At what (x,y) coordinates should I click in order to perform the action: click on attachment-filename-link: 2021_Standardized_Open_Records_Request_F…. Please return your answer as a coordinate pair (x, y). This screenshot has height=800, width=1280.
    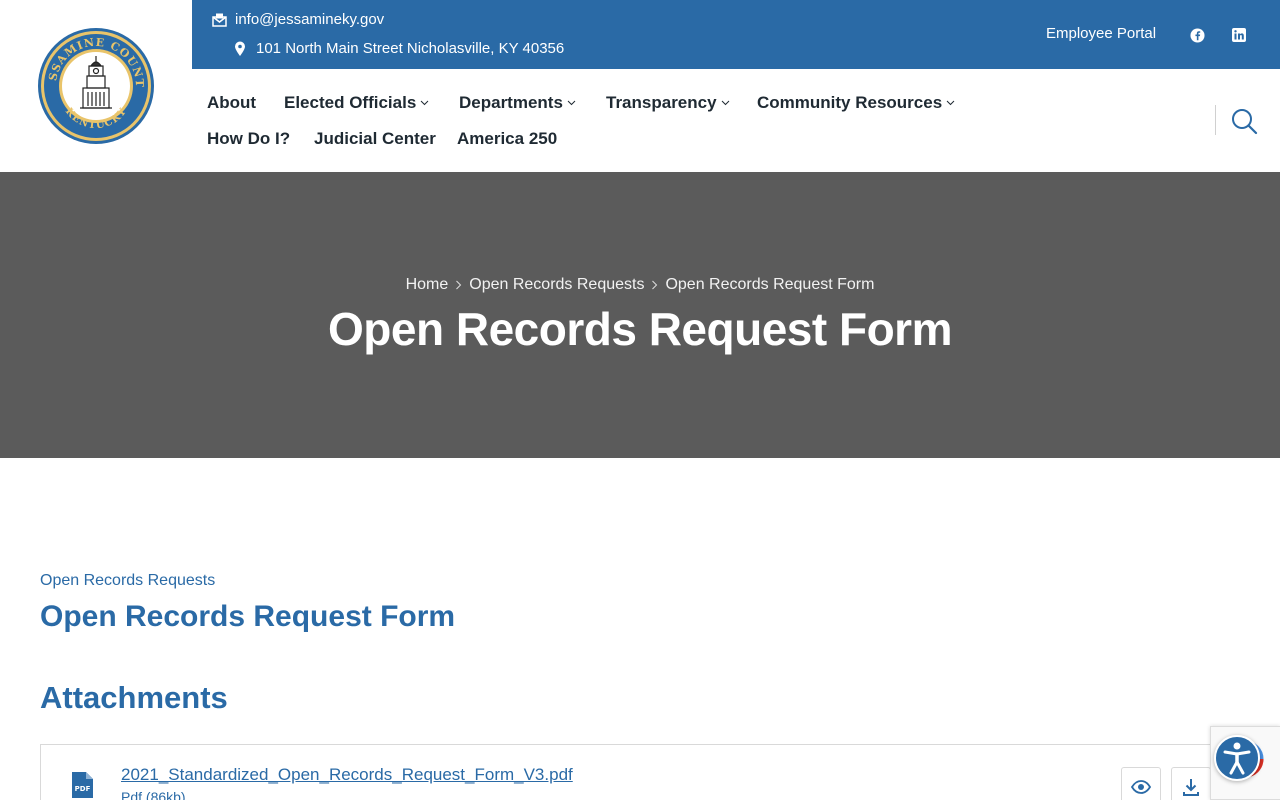
    Looking at the image, I should click on (347, 775).